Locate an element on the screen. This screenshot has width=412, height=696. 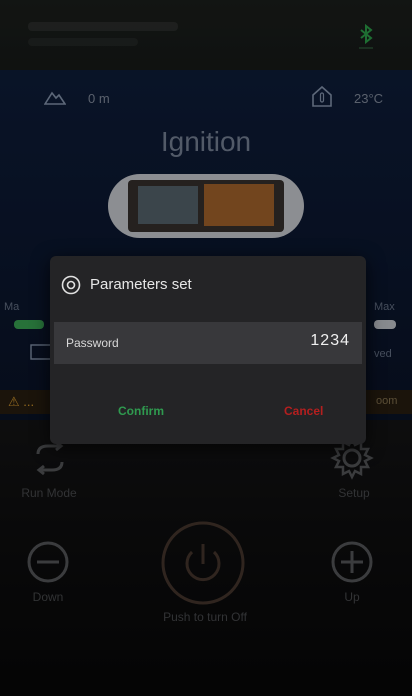
password-input: 1234 is located at coordinates (330, 341).